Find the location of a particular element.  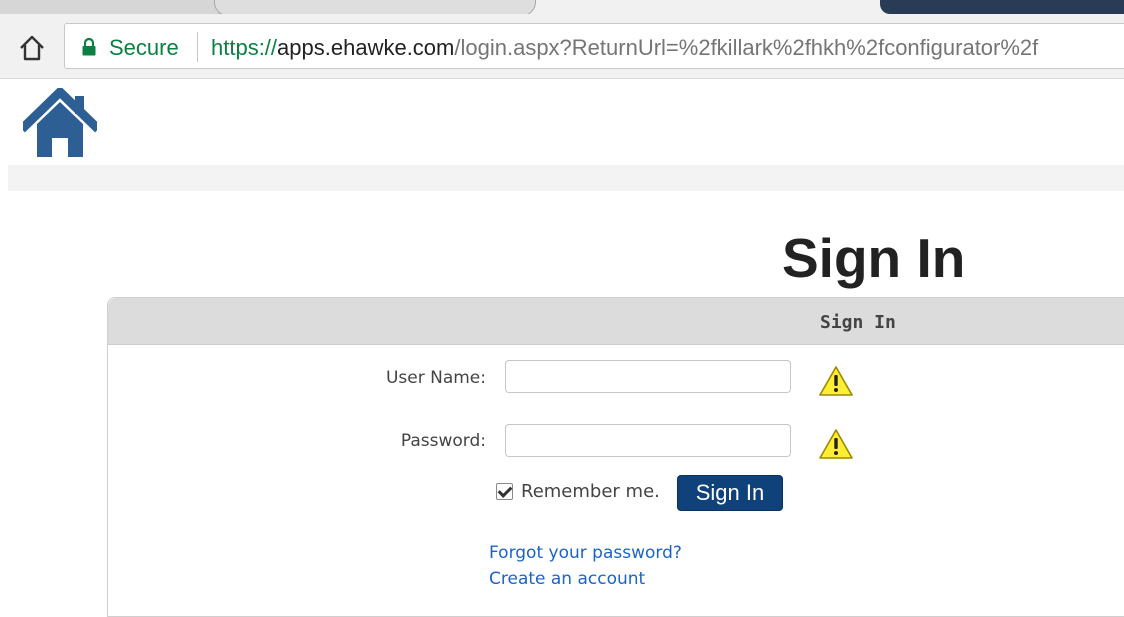

sign-in-button: Sign In is located at coordinates (730, 493).